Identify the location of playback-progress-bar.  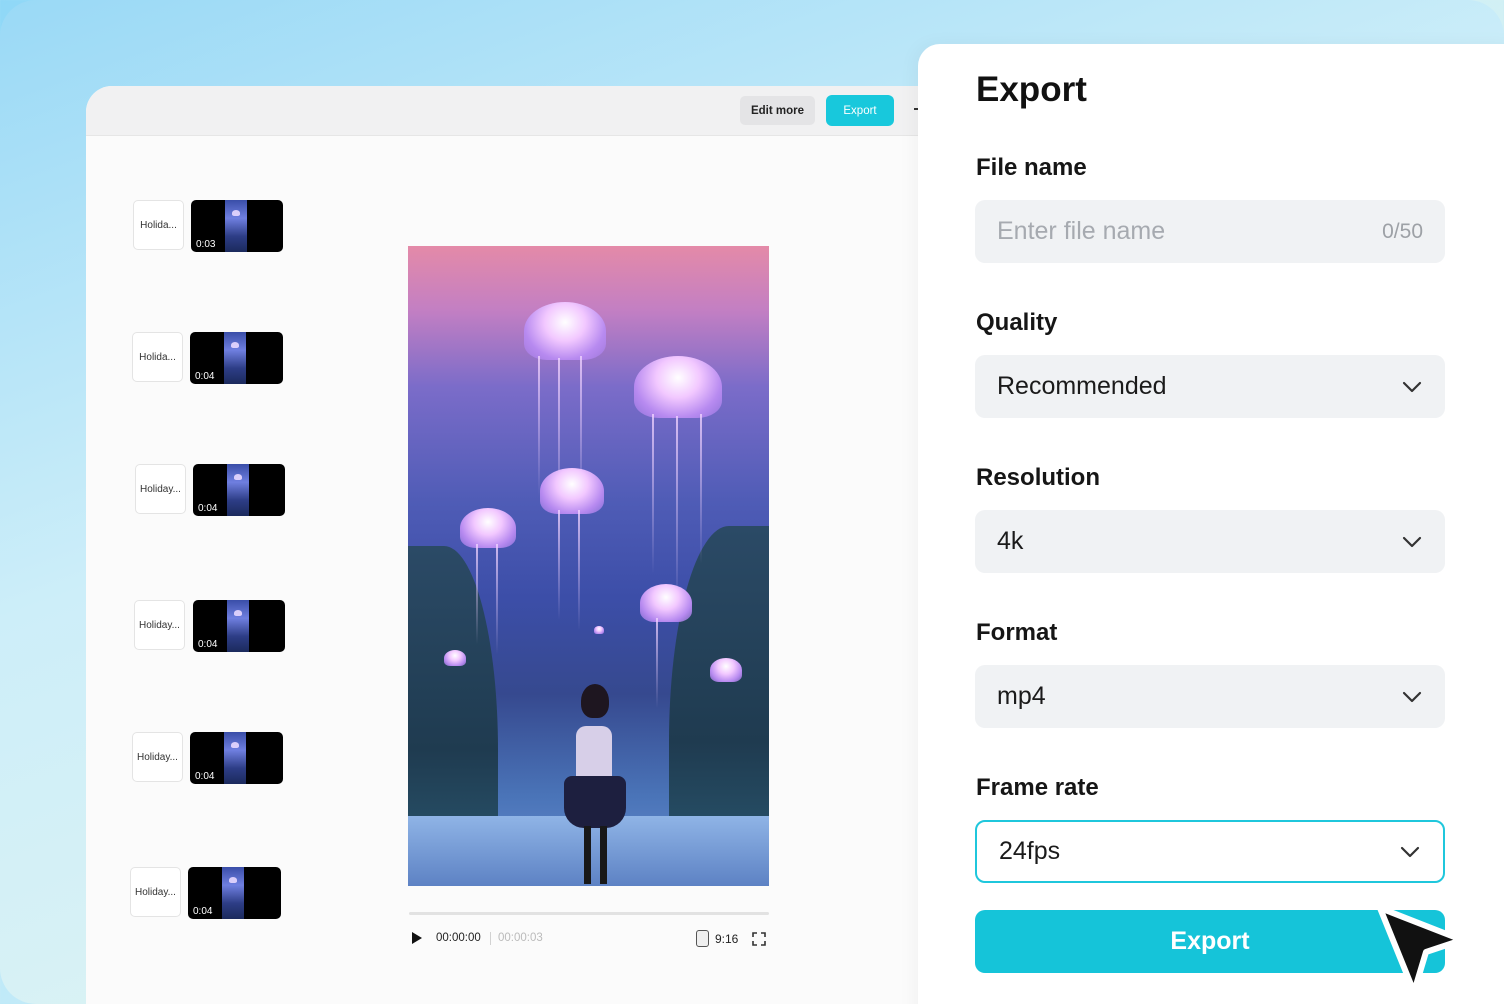
(589, 913).